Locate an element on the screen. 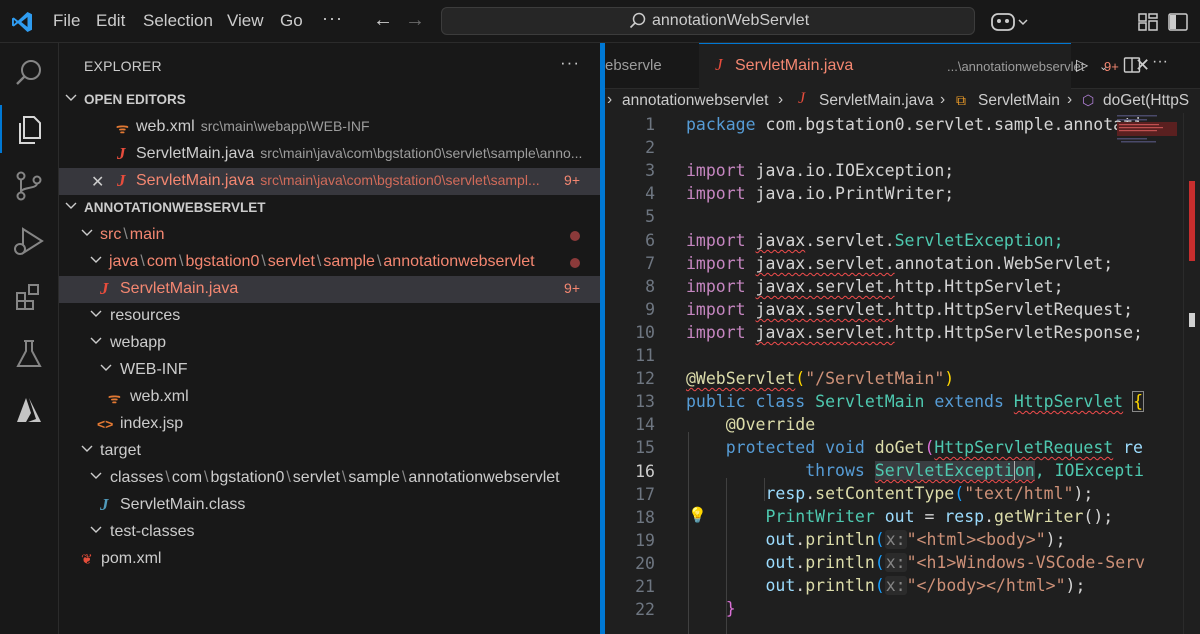  tree-file-servletmain-class: J ServletMain.class is located at coordinates (329, 505).